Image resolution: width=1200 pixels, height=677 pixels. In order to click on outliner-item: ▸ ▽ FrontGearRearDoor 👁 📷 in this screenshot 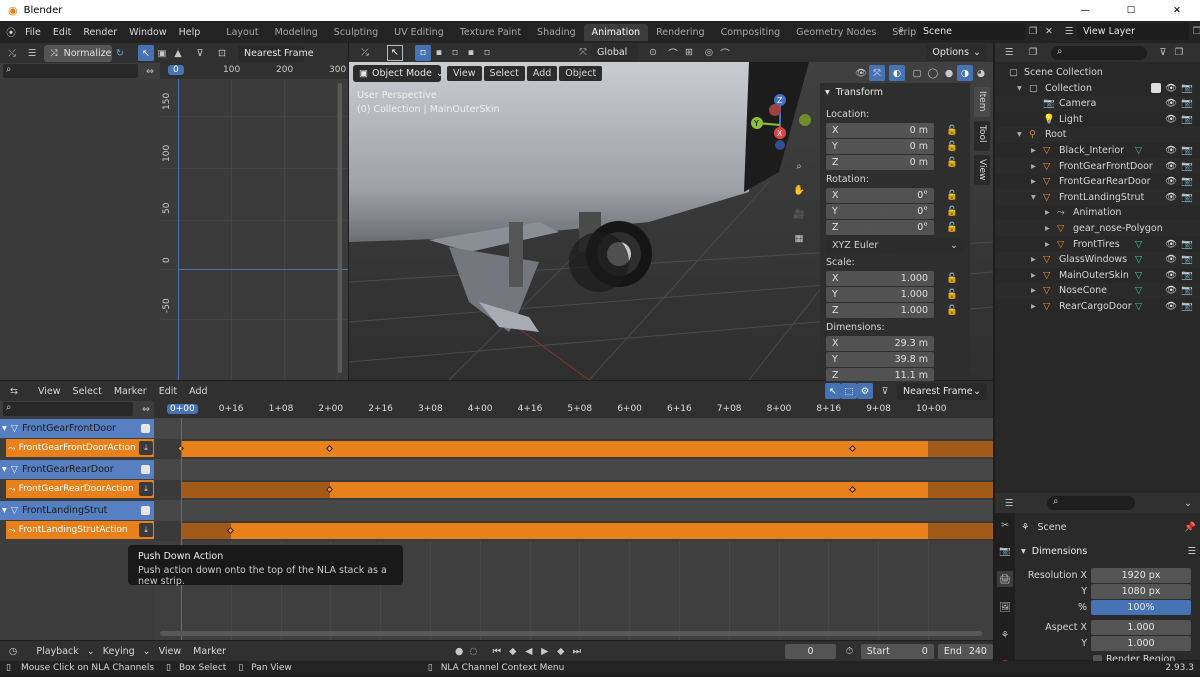, I will do `click(1097, 182)`.